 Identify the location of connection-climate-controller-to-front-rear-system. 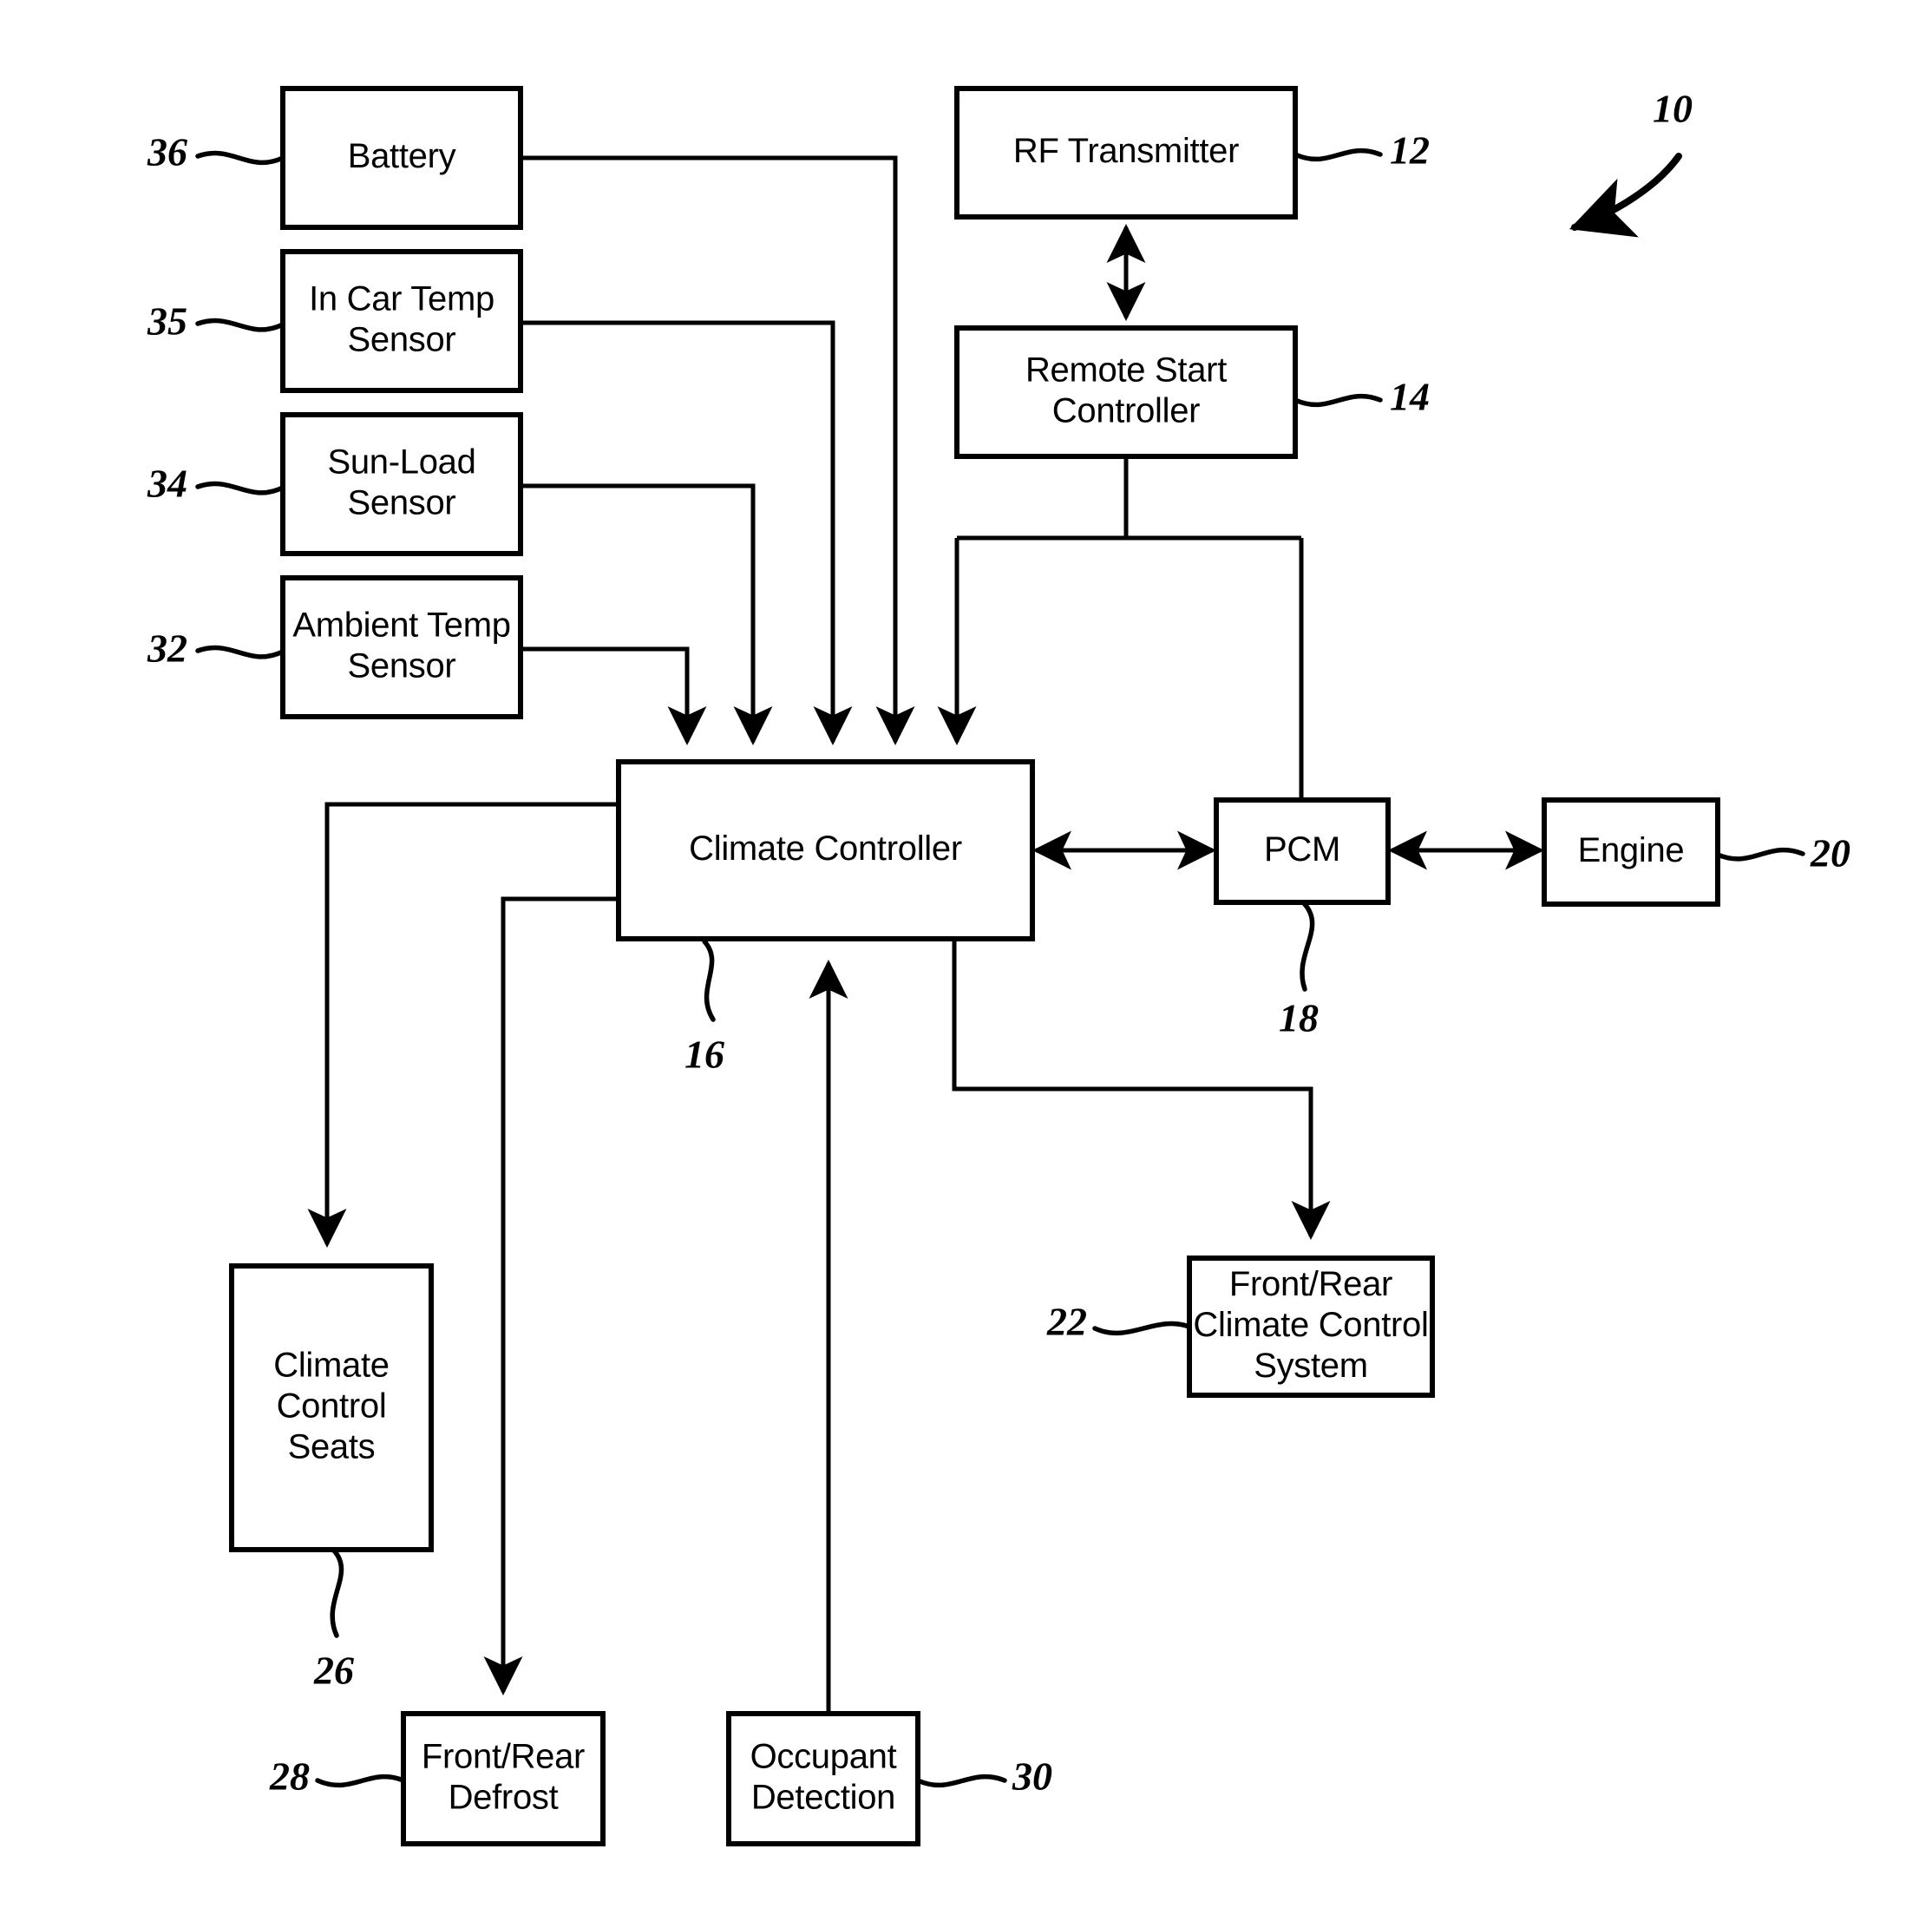
(1142, 1091).